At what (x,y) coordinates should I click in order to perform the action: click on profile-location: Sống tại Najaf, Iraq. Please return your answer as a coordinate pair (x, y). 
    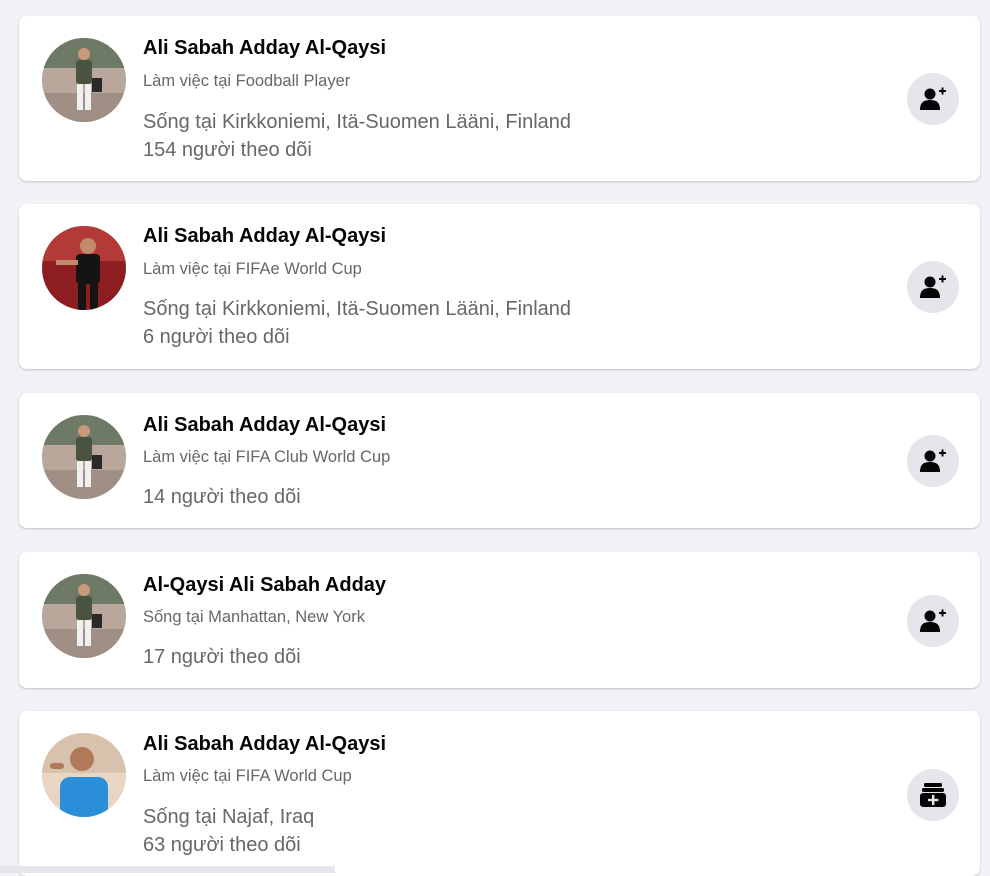
    Looking at the image, I should click on (229, 817).